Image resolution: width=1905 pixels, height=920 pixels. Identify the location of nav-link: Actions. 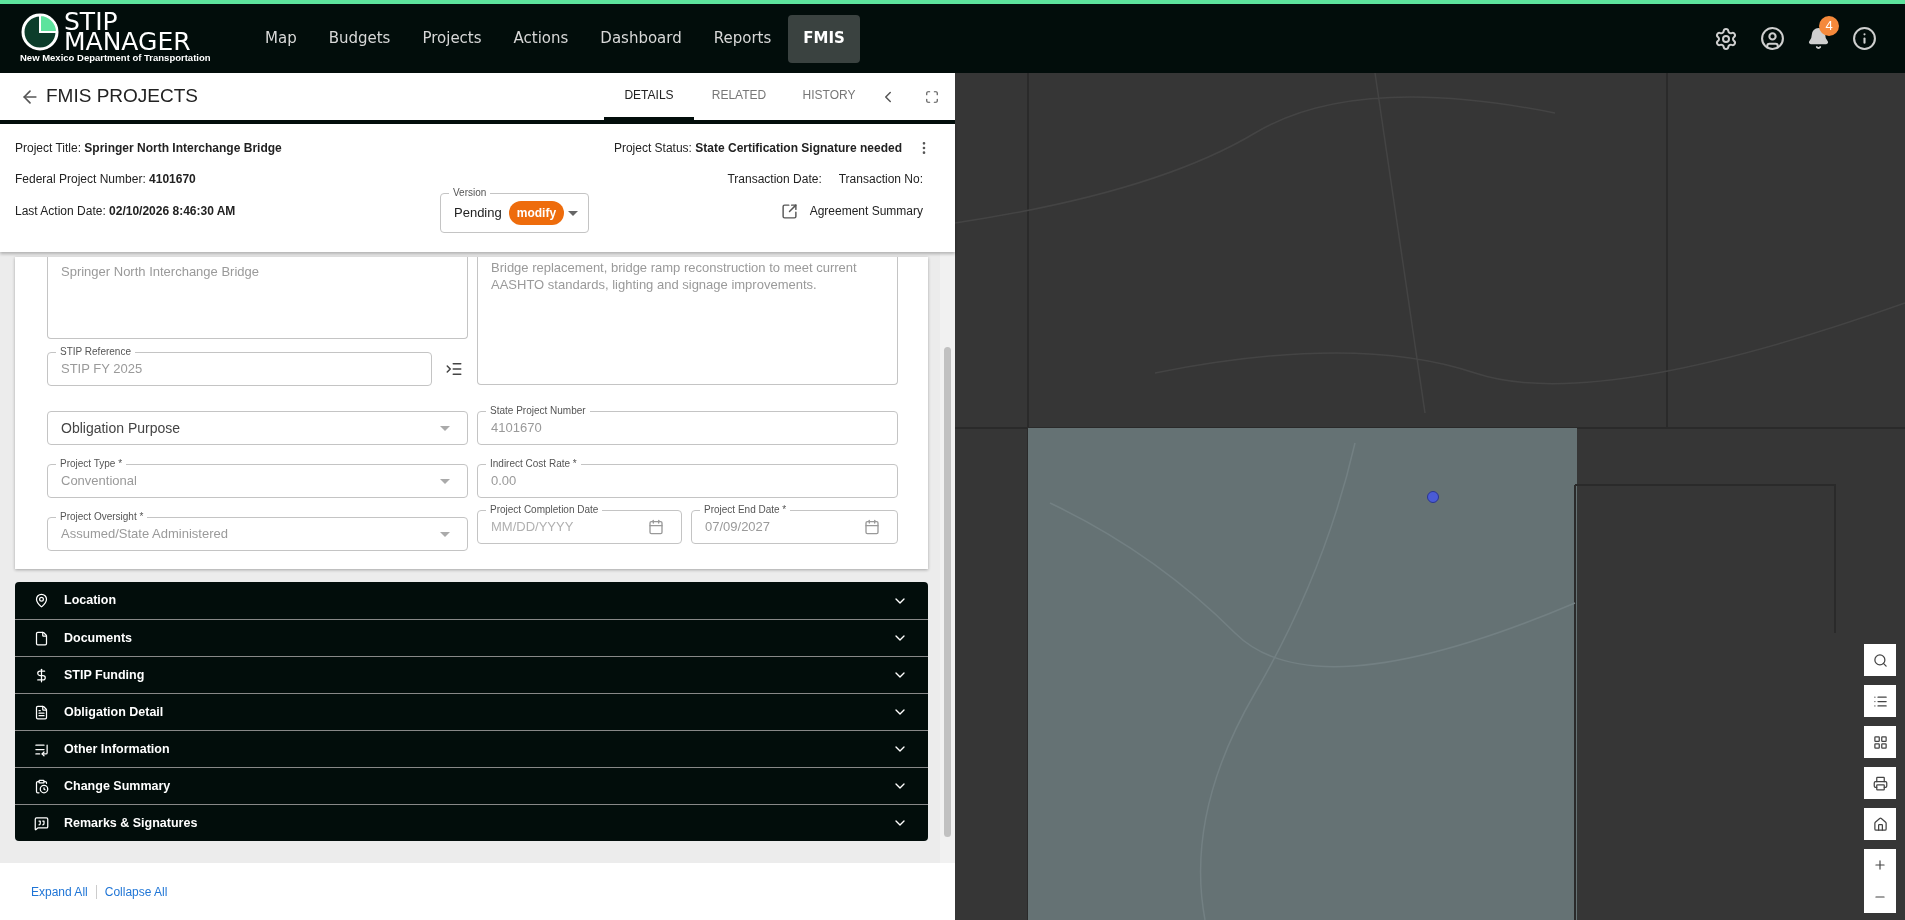
(541, 38).